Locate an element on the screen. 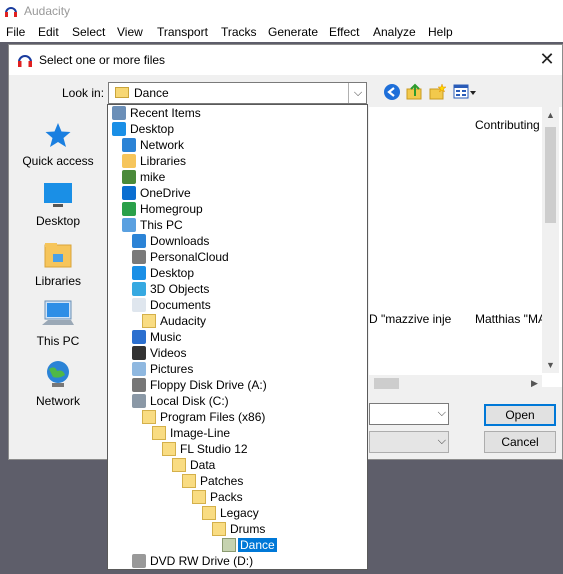 The image size is (563, 574). list-item: Matthias "MA is located at coordinates (510, 319).